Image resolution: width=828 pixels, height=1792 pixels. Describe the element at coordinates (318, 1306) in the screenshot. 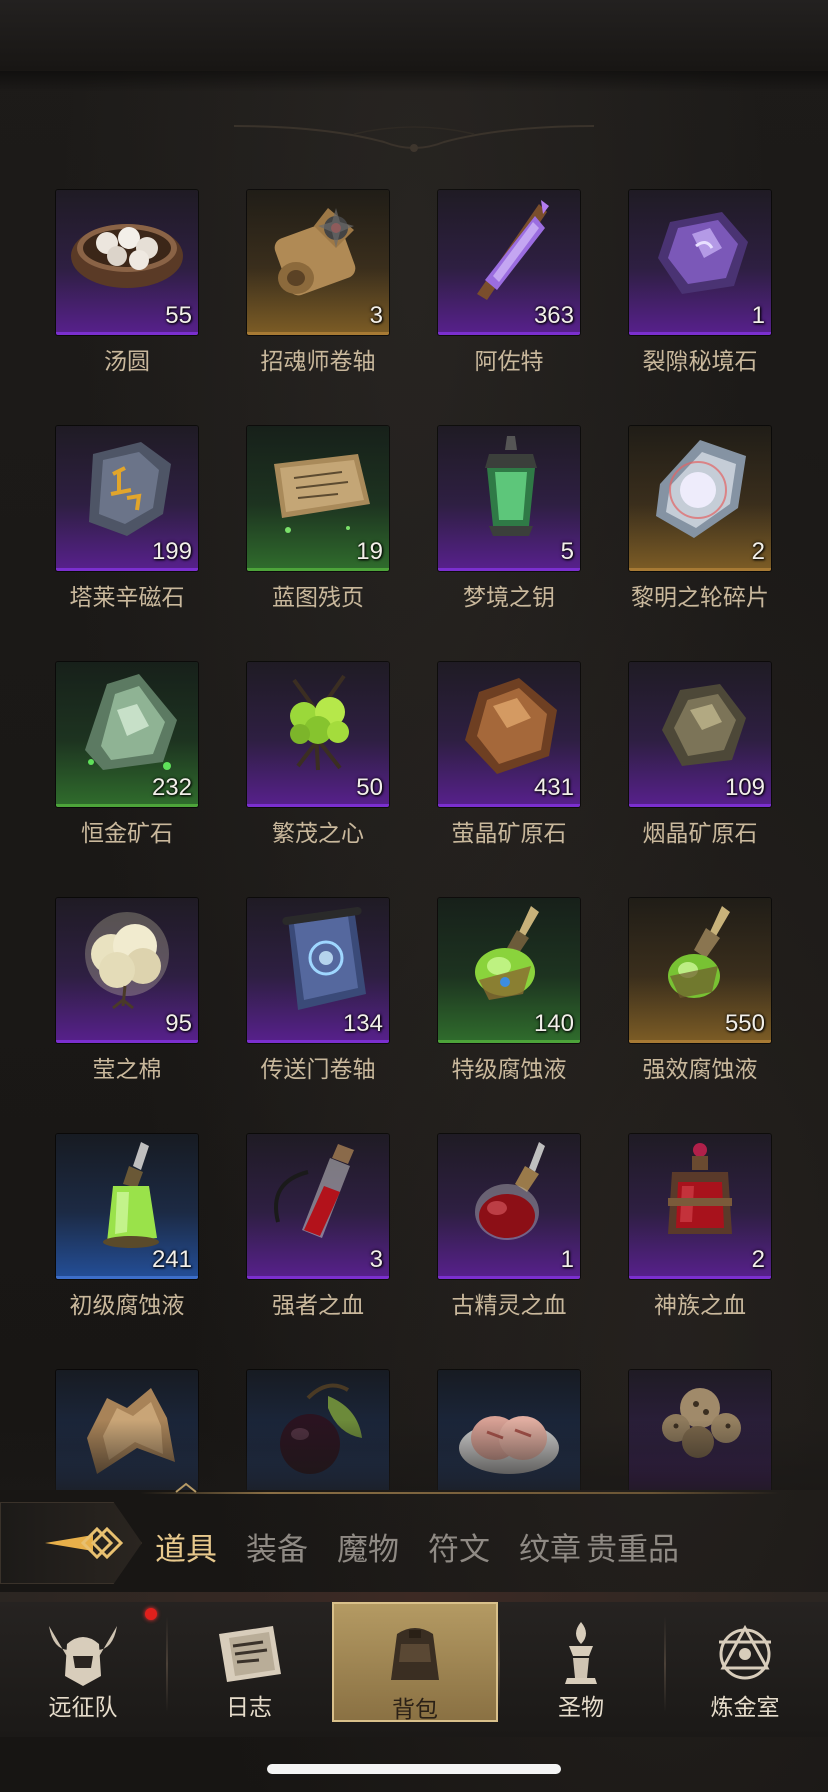

I see `item-name: 强者之血` at that location.